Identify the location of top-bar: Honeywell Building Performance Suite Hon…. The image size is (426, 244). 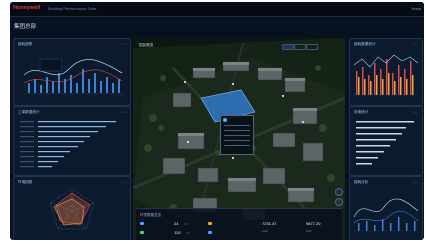
(217, 9).